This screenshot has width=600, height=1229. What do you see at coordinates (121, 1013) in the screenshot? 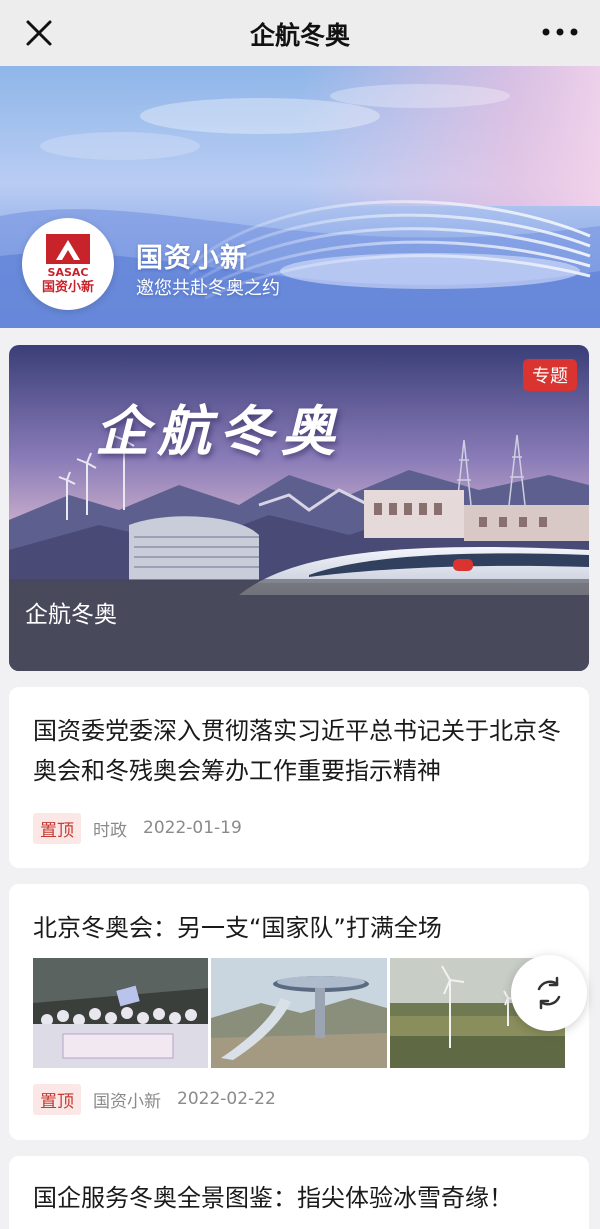
I see `thumbnail-group-photo` at bounding box center [121, 1013].